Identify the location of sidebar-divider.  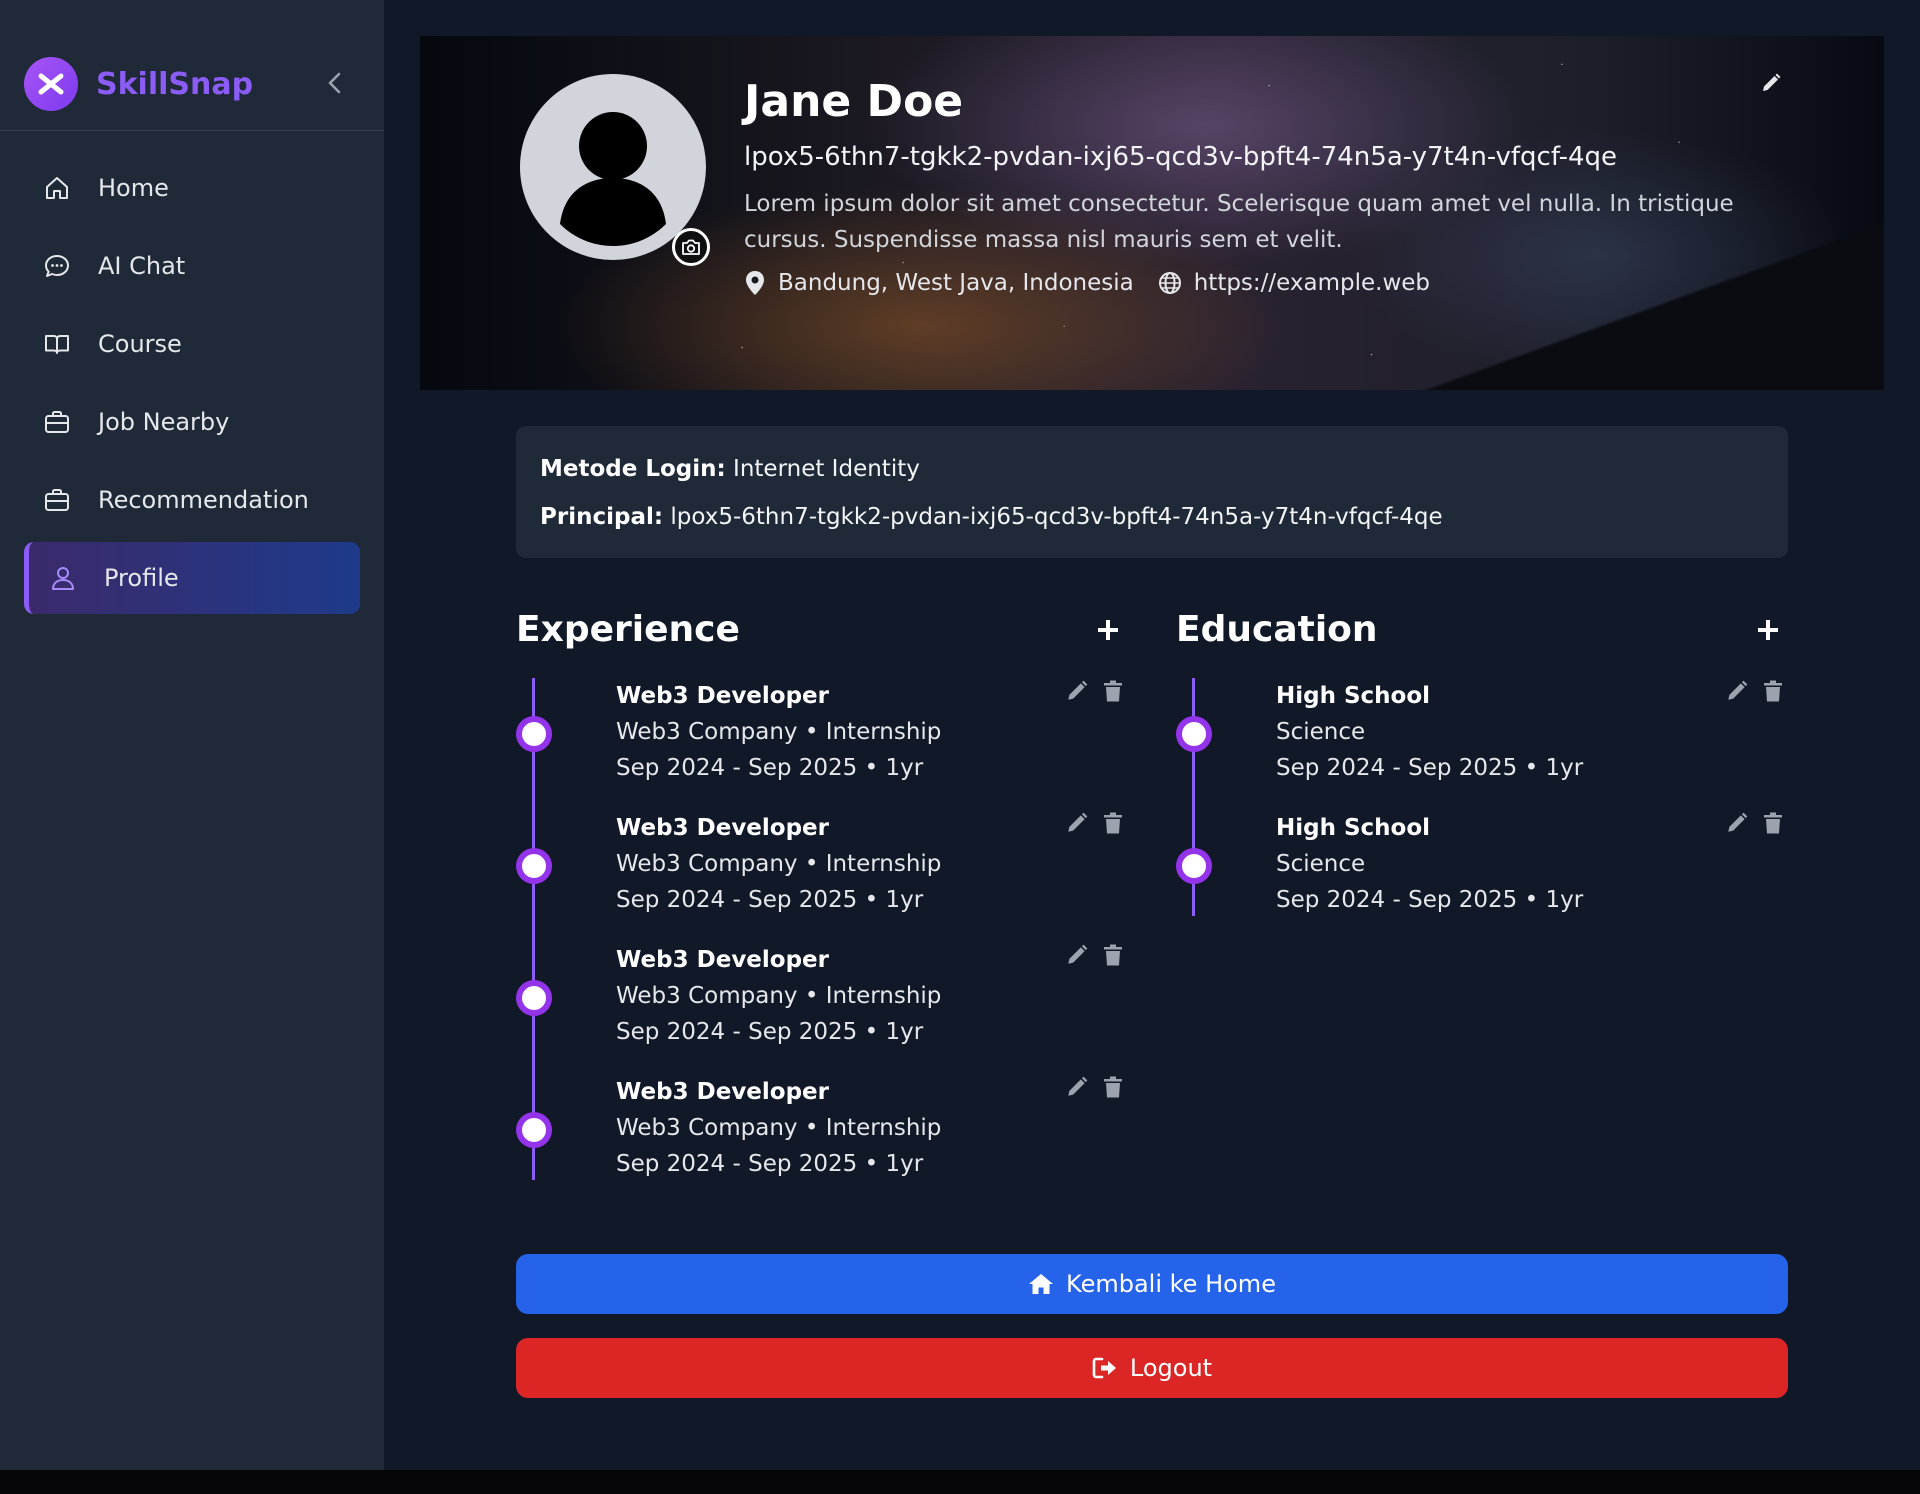
(192, 130).